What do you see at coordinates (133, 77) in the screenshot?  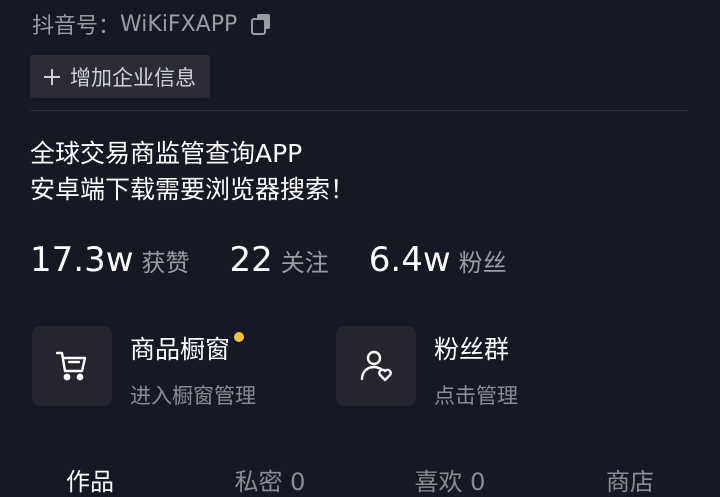 I see `add-enterprise-label: 增加企业信息` at bounding box center [133, 77].